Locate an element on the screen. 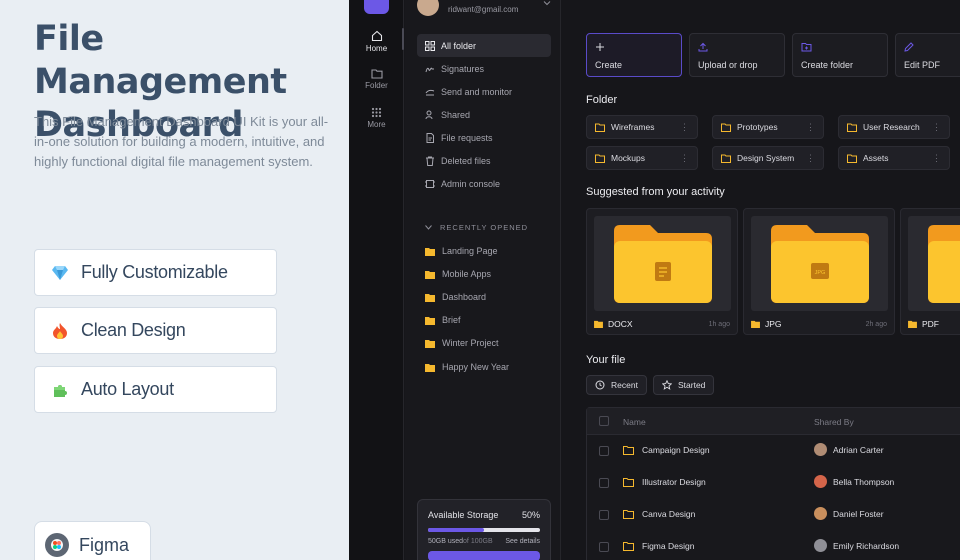 The width and height of the screenshot is (960, 560). rail-item-more: More is located at coordinates (376, 118).